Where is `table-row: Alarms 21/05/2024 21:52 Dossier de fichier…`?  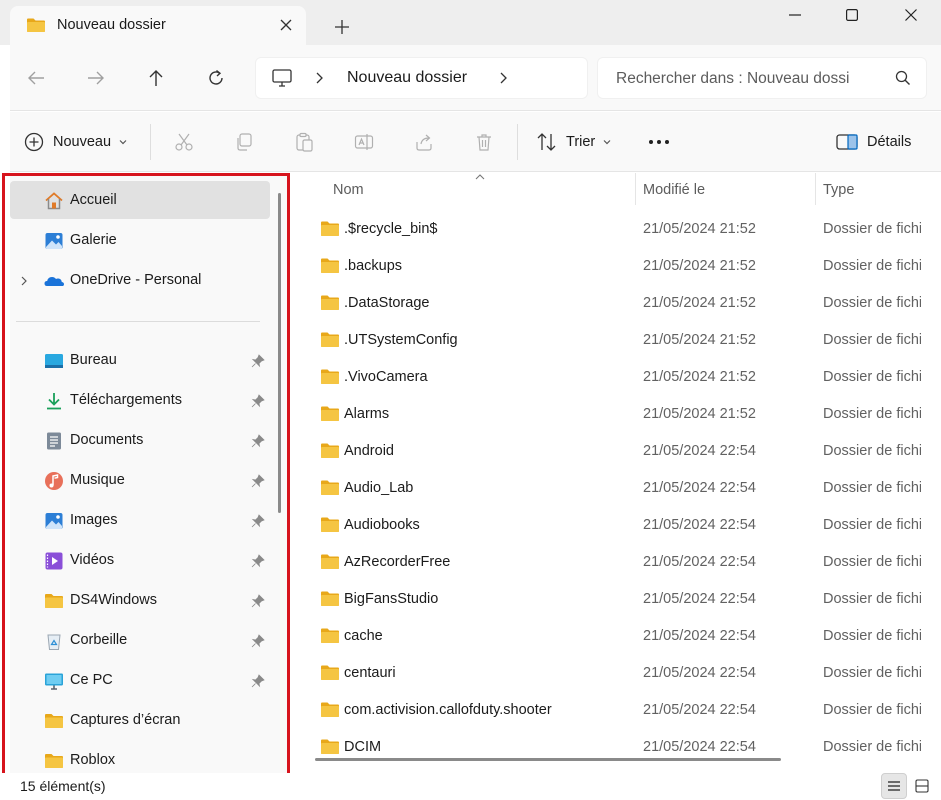
table-row: Alarms 21/05/2024 21:52 Dossier de fichier… is located at coordinates (615, 413).